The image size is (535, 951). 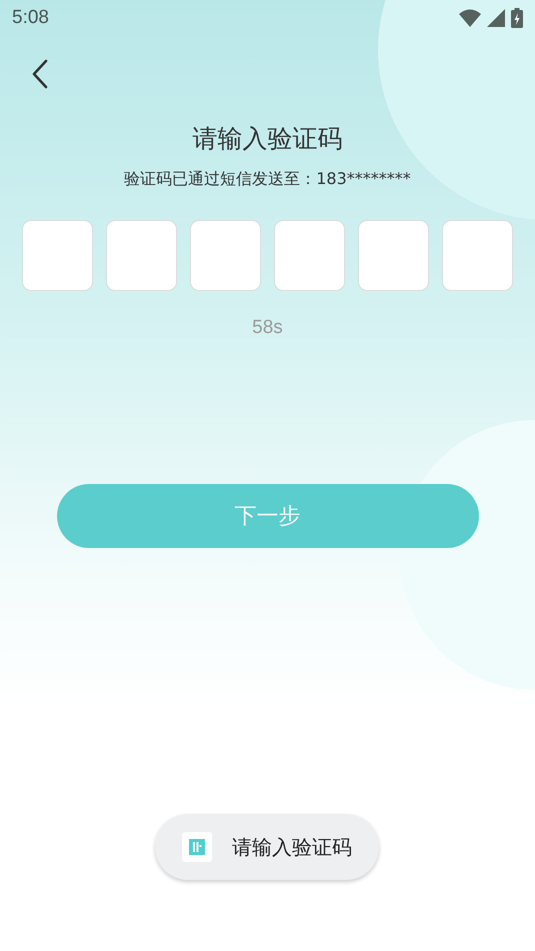 I want to click on chevron-left-icon, so click(x=40, y=74).